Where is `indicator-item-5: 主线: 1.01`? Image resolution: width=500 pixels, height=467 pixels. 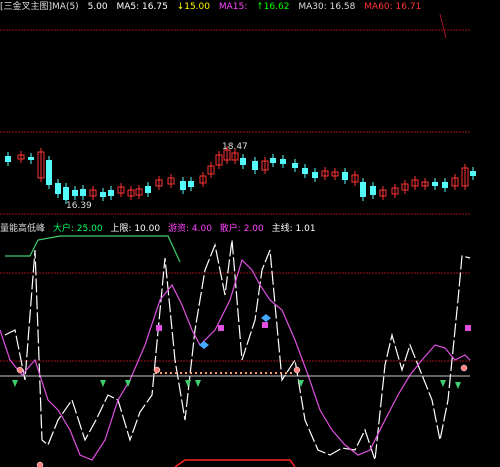
indicator-item-5: 主线: 1.01 is located at coordinates (293, 229).